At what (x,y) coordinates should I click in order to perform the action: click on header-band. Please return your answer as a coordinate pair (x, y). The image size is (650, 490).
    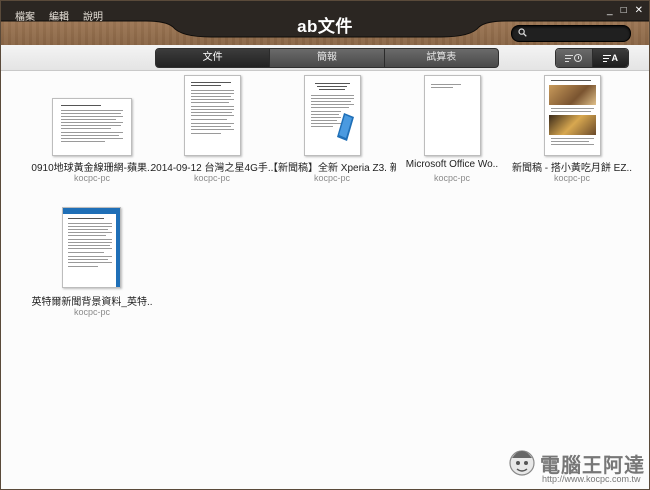
    Looking at the image, I should click on (91, 211).